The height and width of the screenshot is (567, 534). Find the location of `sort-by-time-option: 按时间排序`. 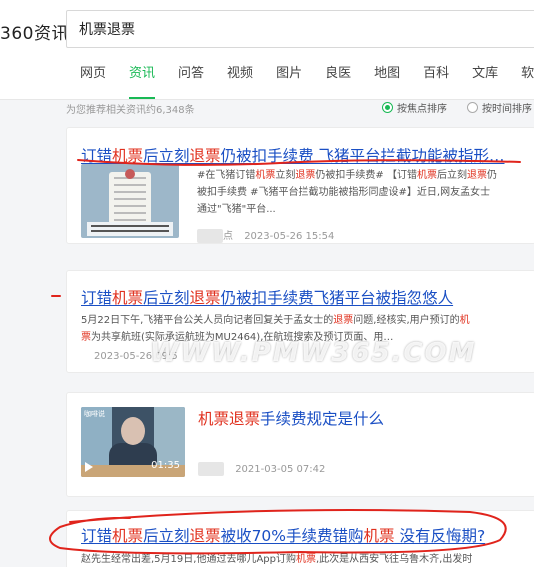

sort-by-time-option: 按时间排序 is located at coordinates (499, 107).